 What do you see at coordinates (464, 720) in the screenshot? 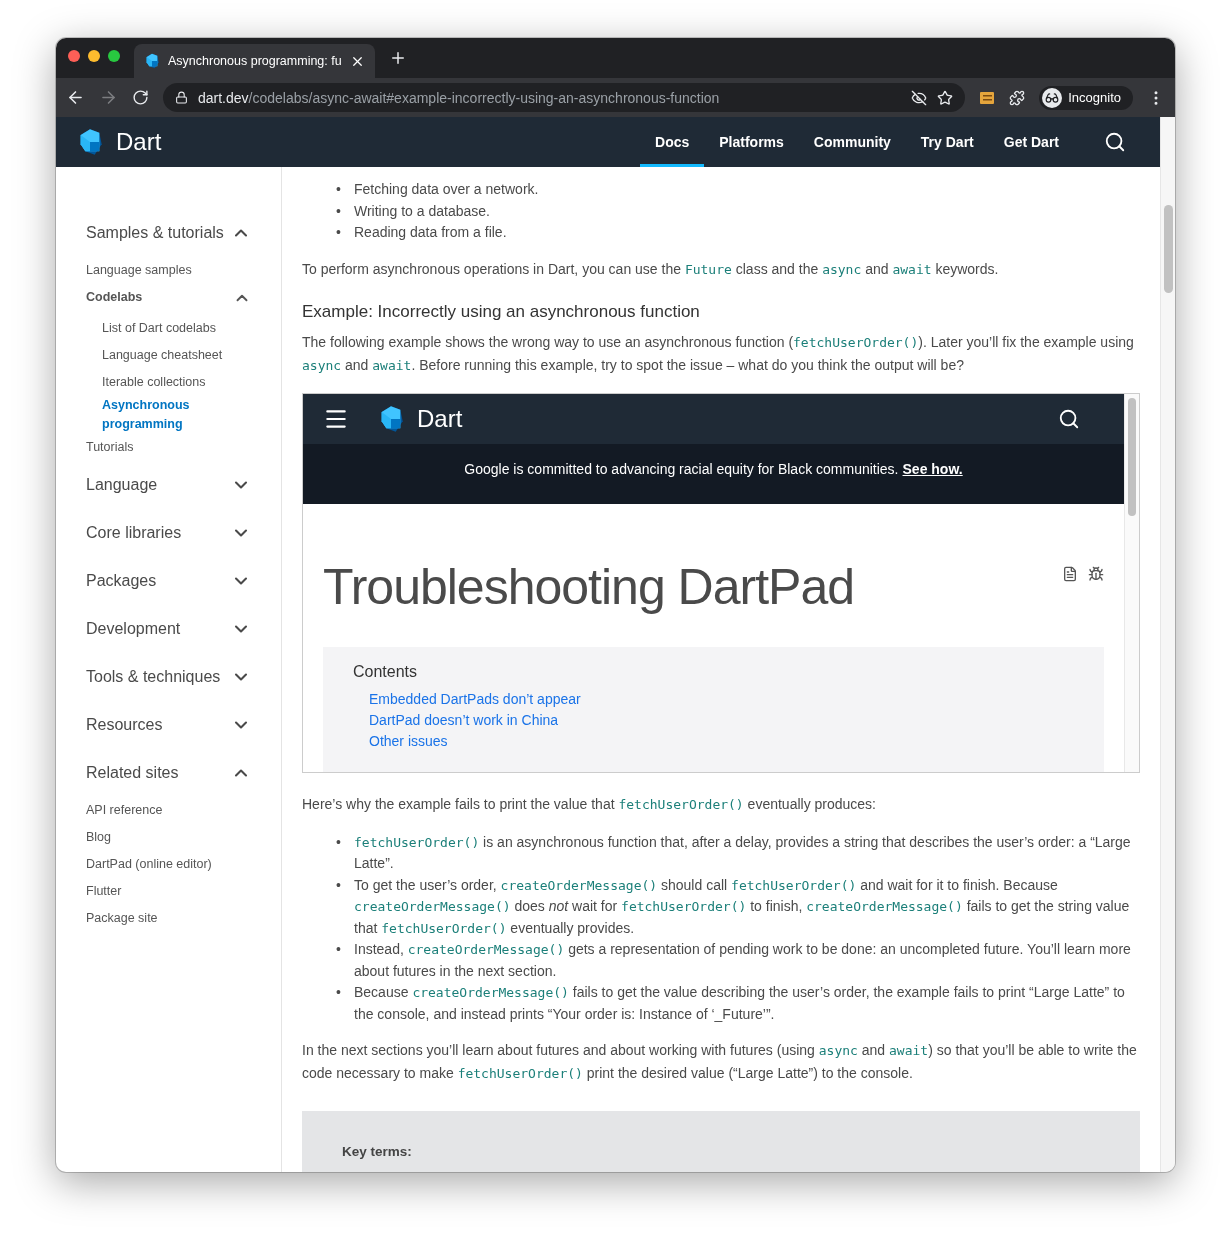
I see `contents-link: DartPad doesn’t work in China` at bounding box center [464, 720].